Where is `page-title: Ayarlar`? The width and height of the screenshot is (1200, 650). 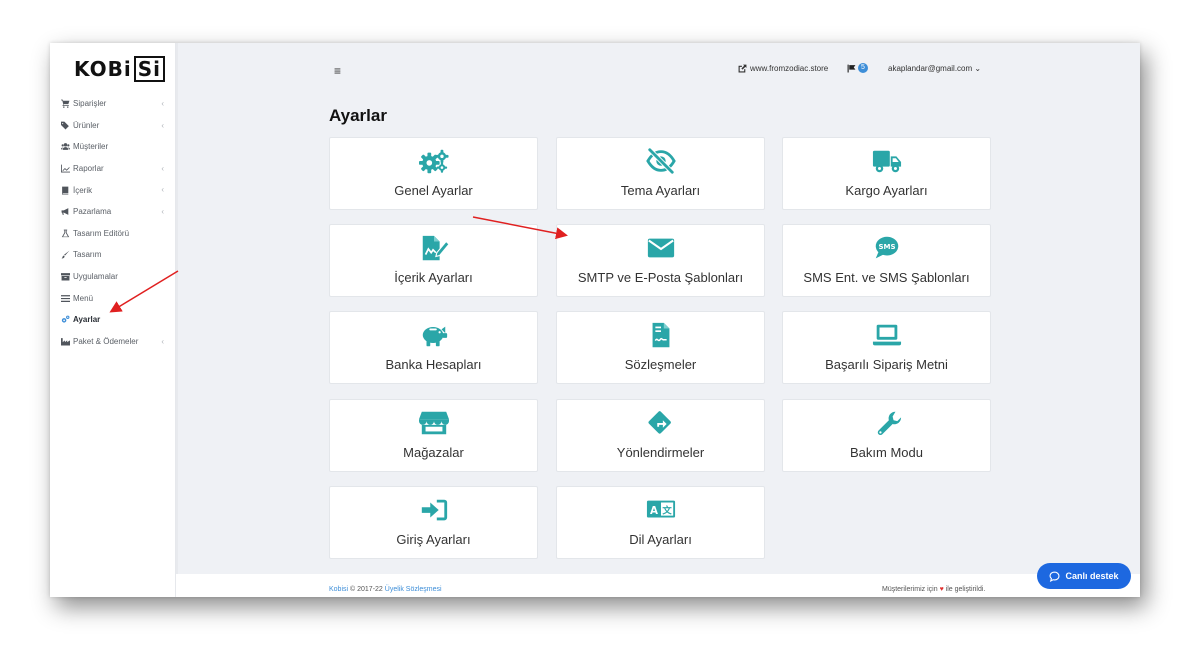 page-title: Ayarlar is located at coordinates (358, 115).